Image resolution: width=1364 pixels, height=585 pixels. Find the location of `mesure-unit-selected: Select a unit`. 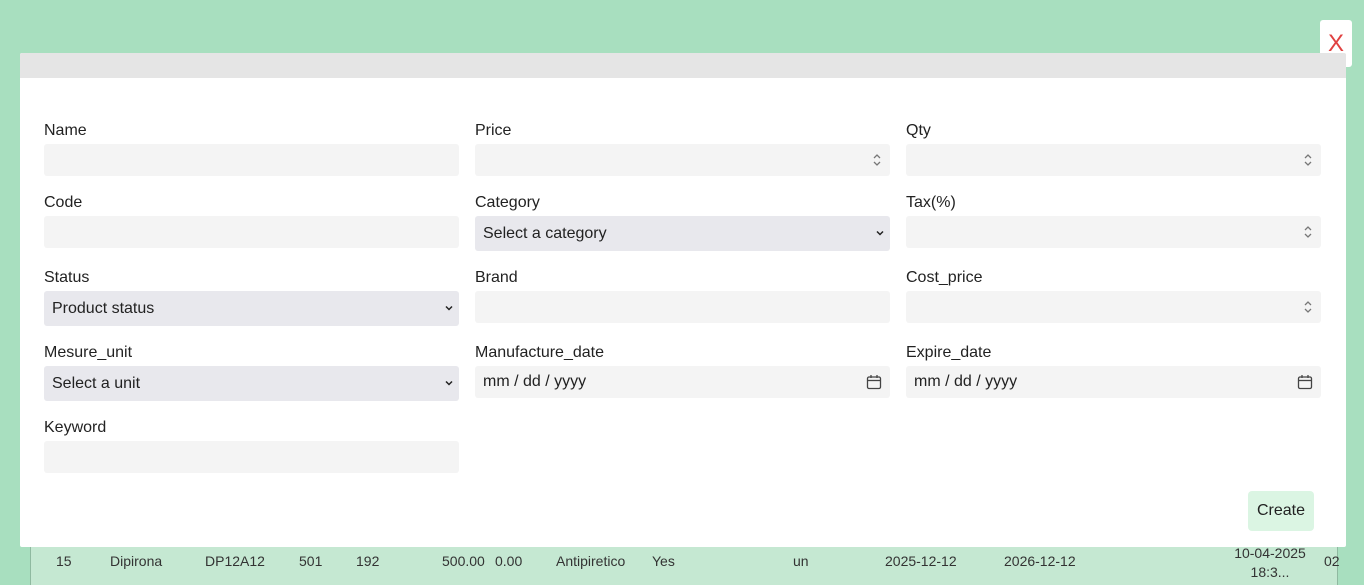

mesure-unit-selected: Select a unit is located at coordinates (96, 383).